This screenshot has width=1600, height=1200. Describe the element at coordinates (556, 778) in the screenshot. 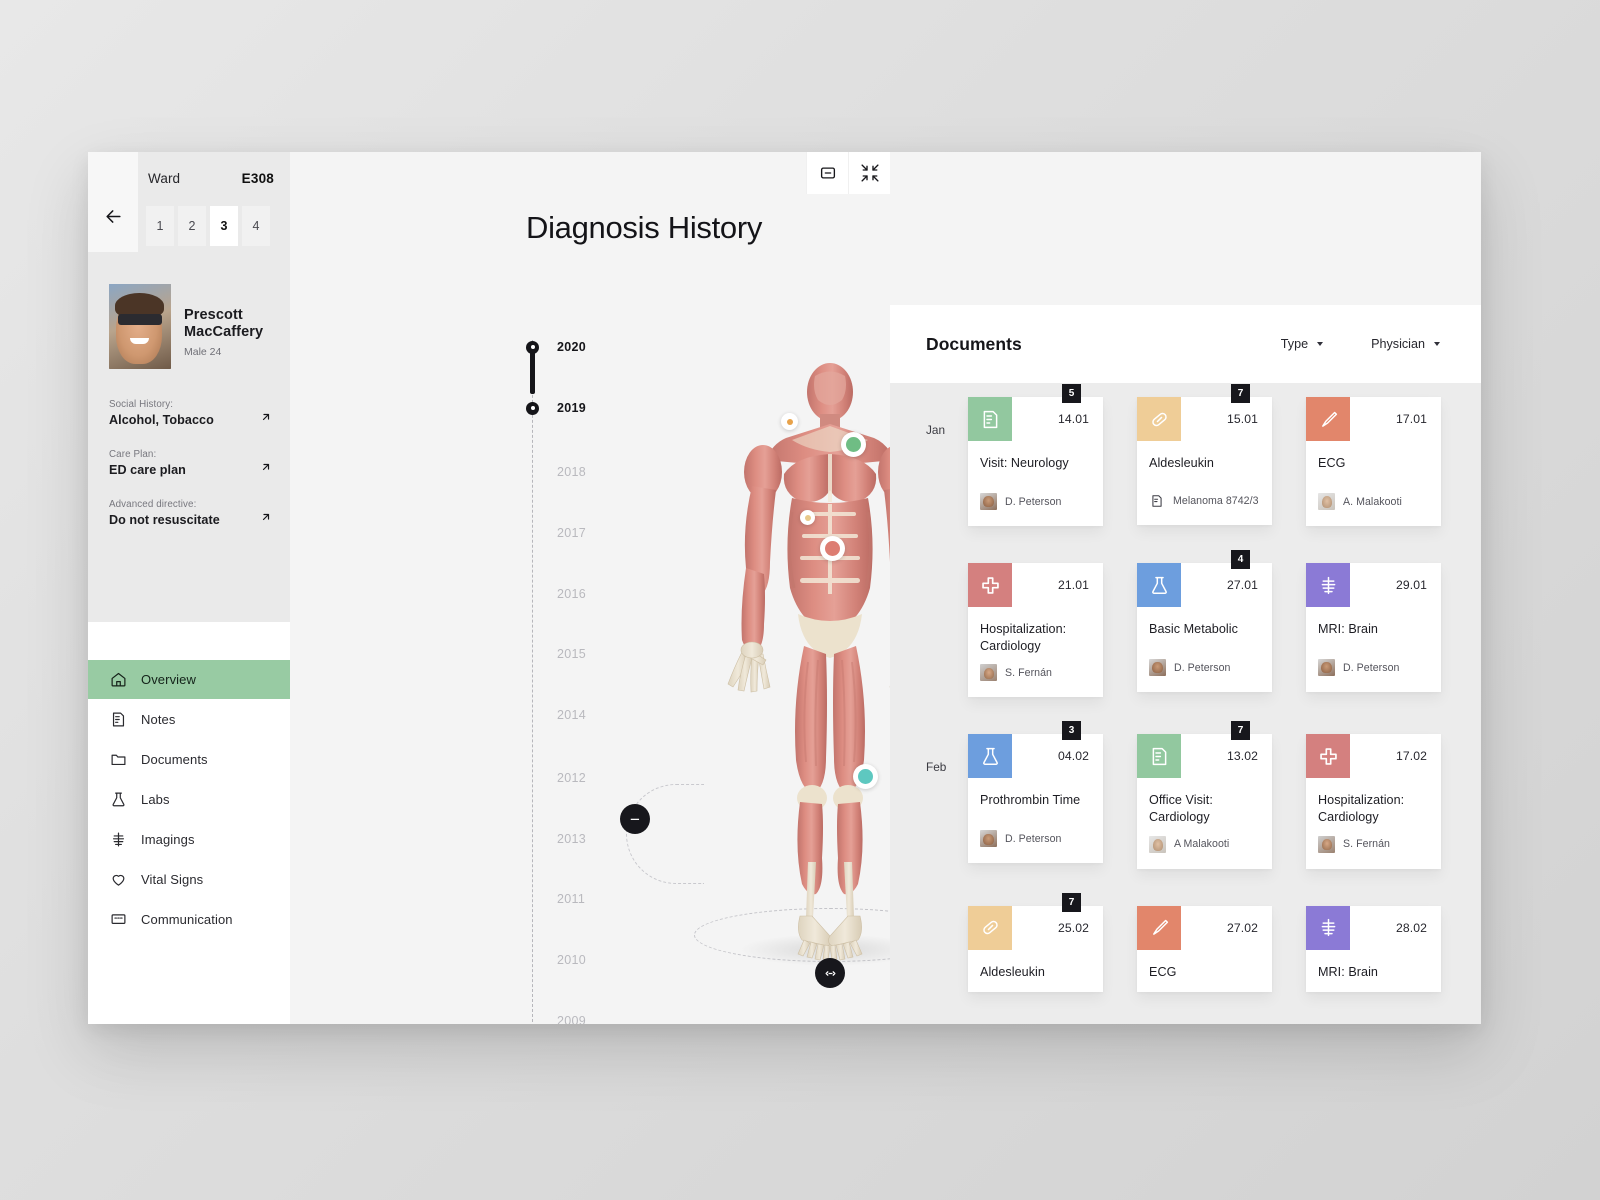

I see `timeline-year-2012: 2012` at that location.